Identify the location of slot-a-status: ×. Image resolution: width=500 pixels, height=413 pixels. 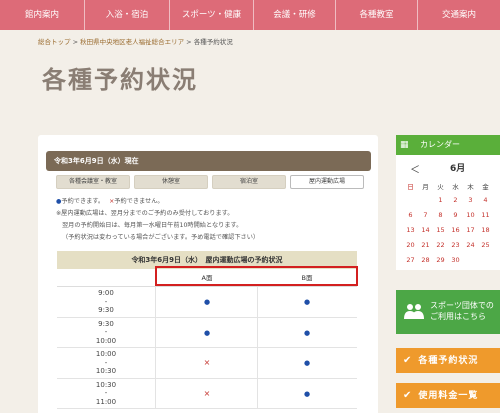
(207, 393).